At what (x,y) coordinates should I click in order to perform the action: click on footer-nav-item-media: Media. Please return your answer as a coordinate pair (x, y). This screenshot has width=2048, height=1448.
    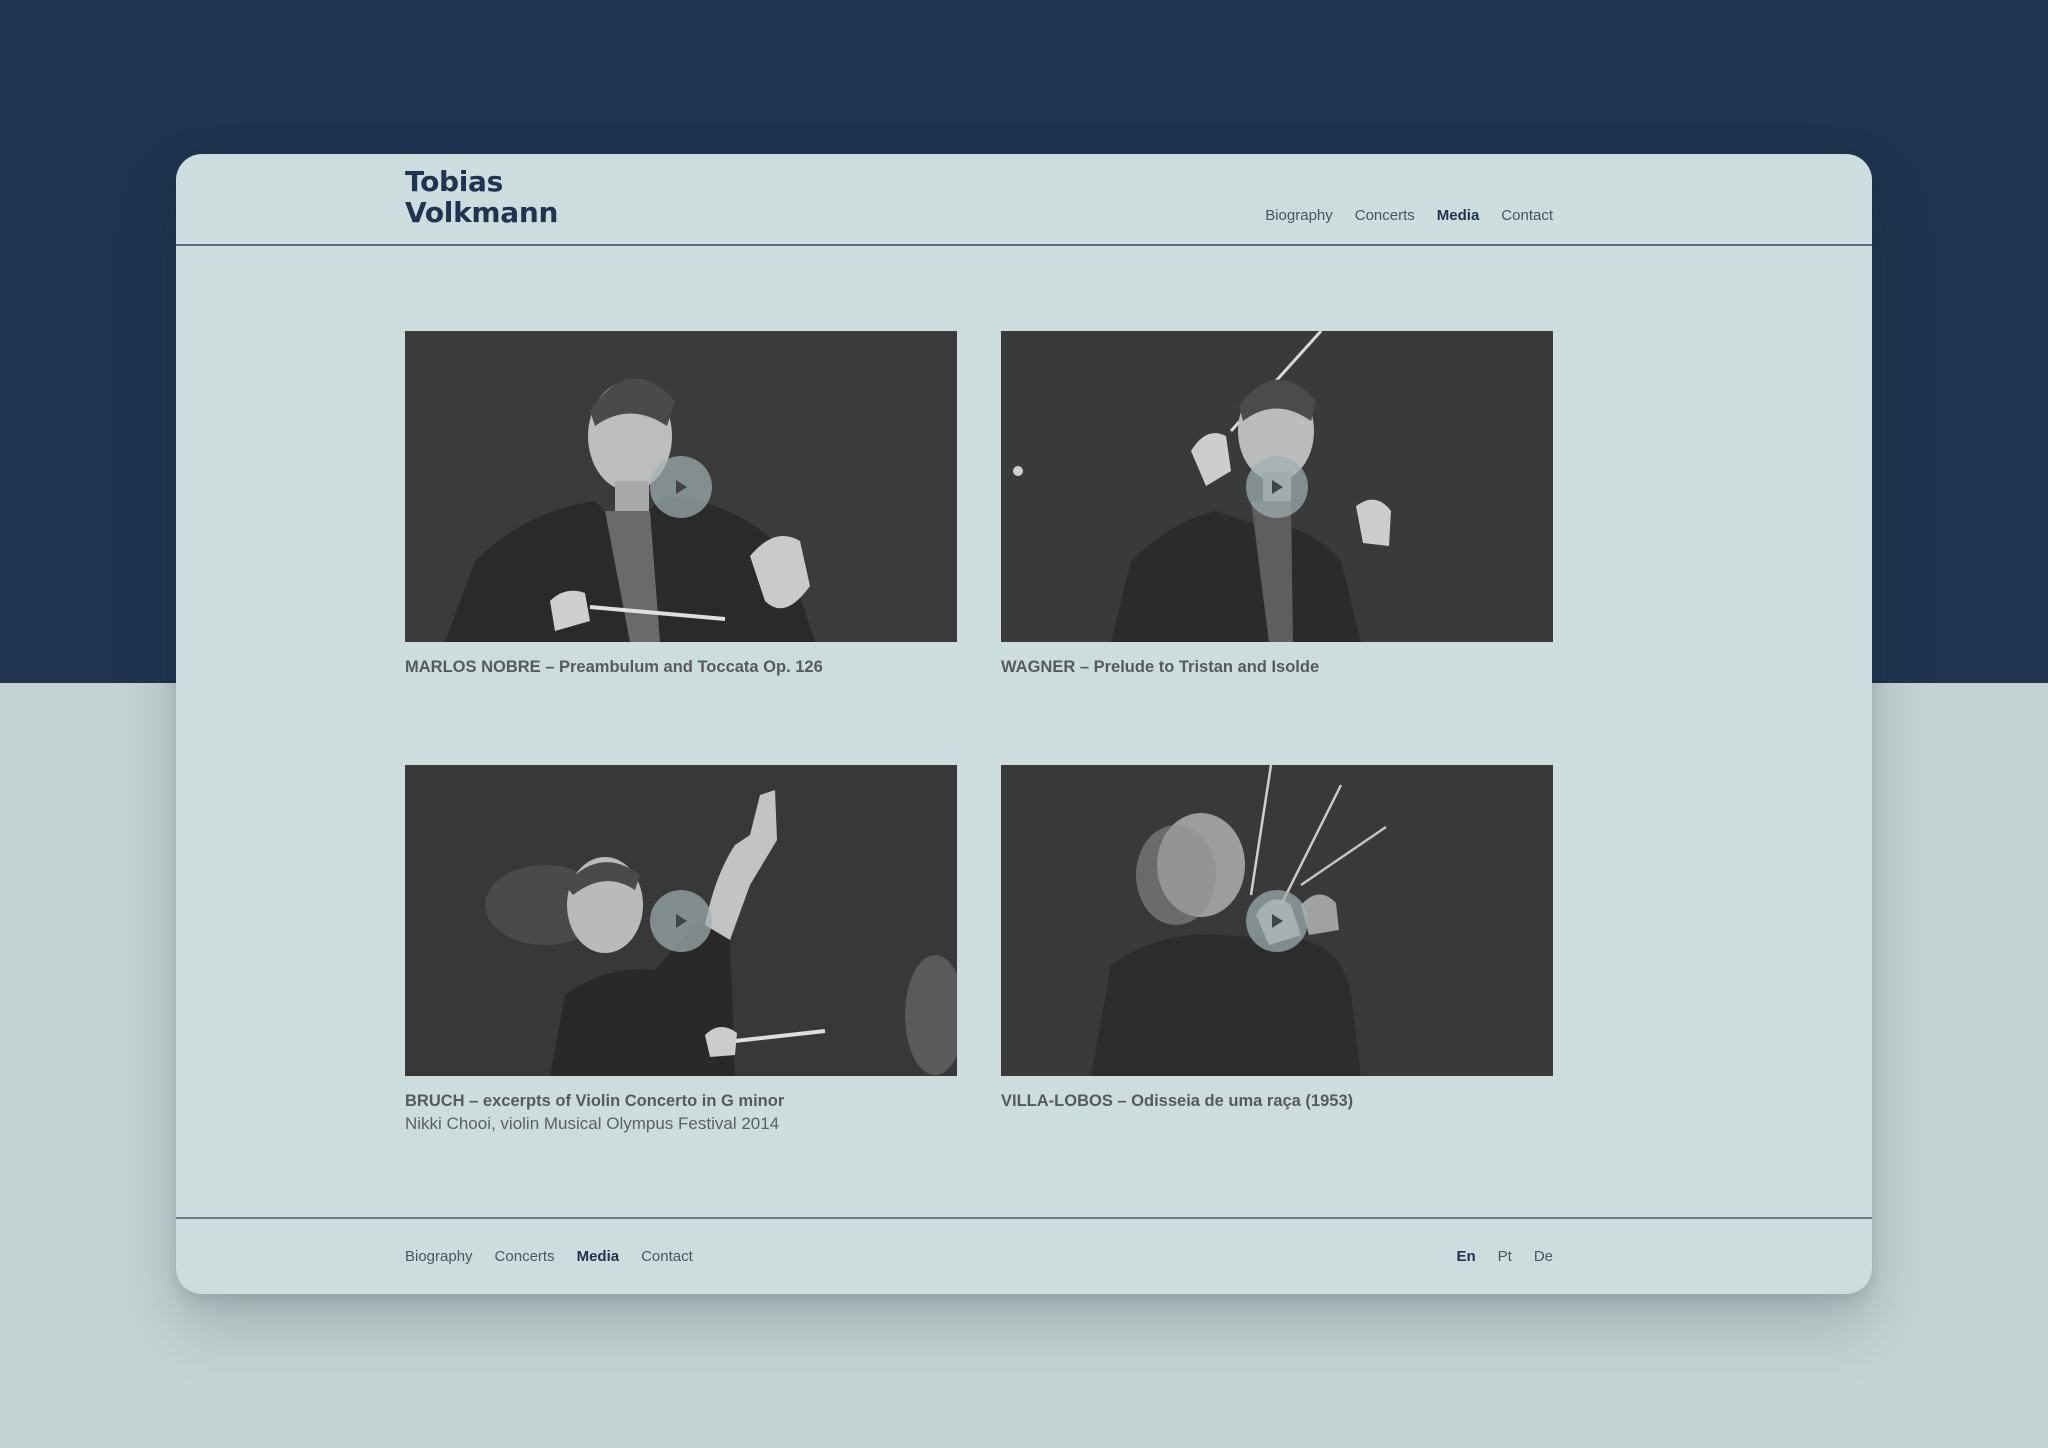
    Looking at the image, I should click on (598, 1257).